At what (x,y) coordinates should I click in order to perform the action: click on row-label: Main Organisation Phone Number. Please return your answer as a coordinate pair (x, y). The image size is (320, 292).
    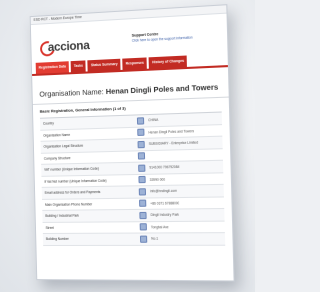
    Looking at the image, I should click on (68, 204).